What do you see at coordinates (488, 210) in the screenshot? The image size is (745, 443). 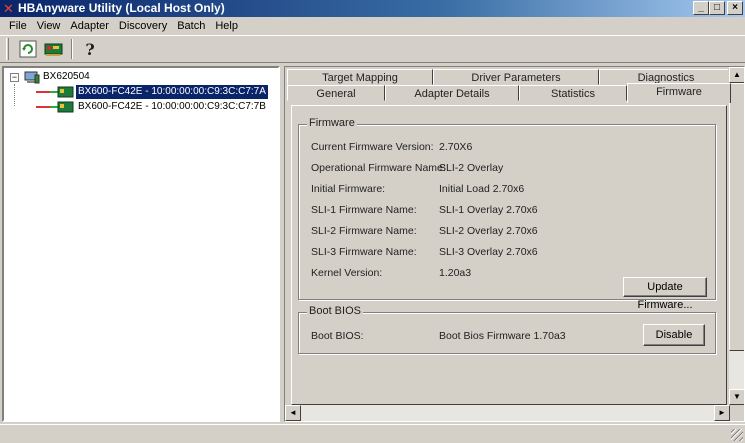 I see `sli1-firmware-name-value: SLI-1 Overlay 2.70x6` at bounding box center [488, 210].